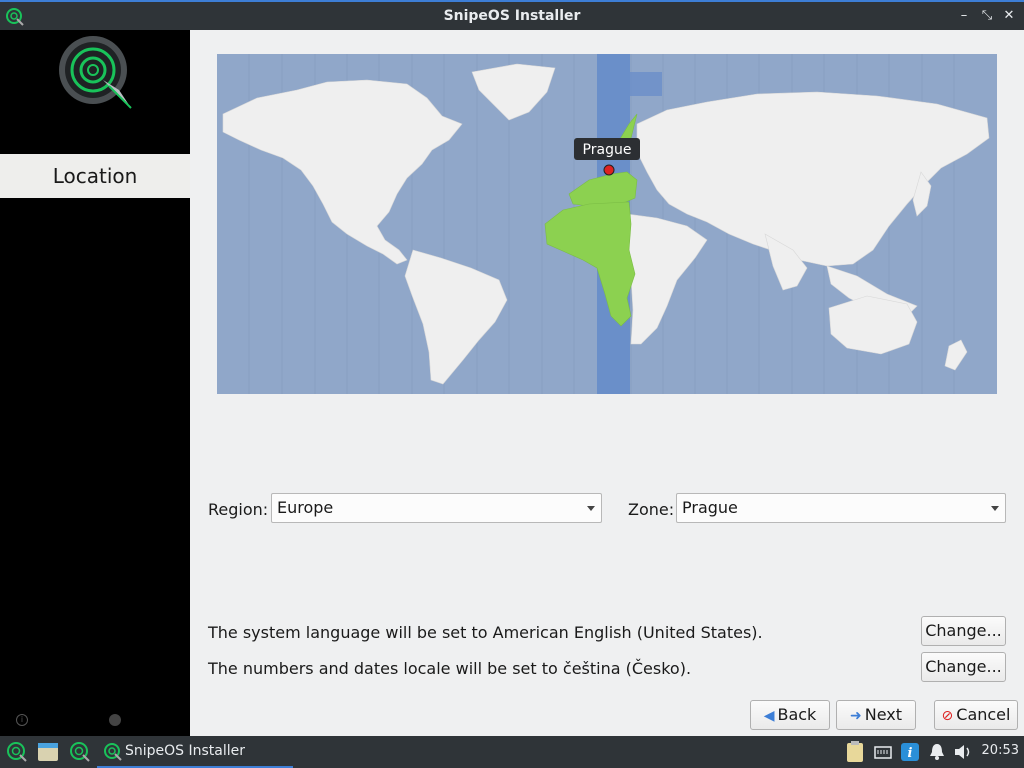 The width and height of the screenshot is (1024, 768). I want to click on back-button-label: Back, so click(797, 714).